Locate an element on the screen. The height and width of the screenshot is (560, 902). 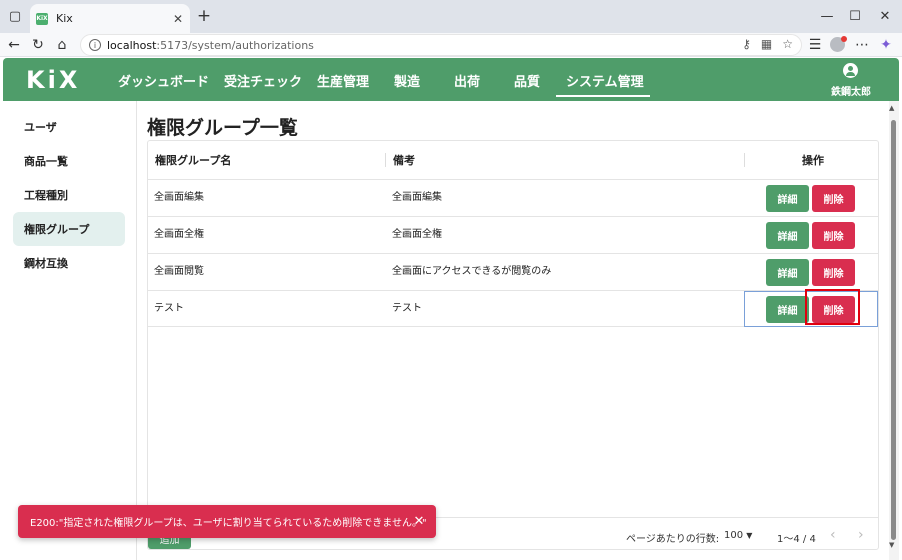
sidebar-item-auth-groups: 権限グループ is located at coordinates (69, 229).